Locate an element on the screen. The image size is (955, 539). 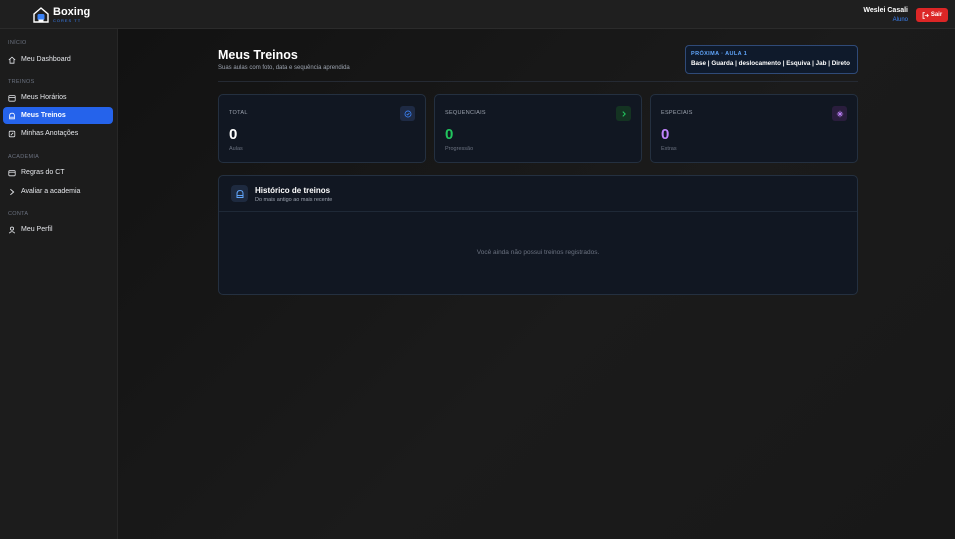
app-logo: Boxing CORES TT is located at coordinates (61, 15).